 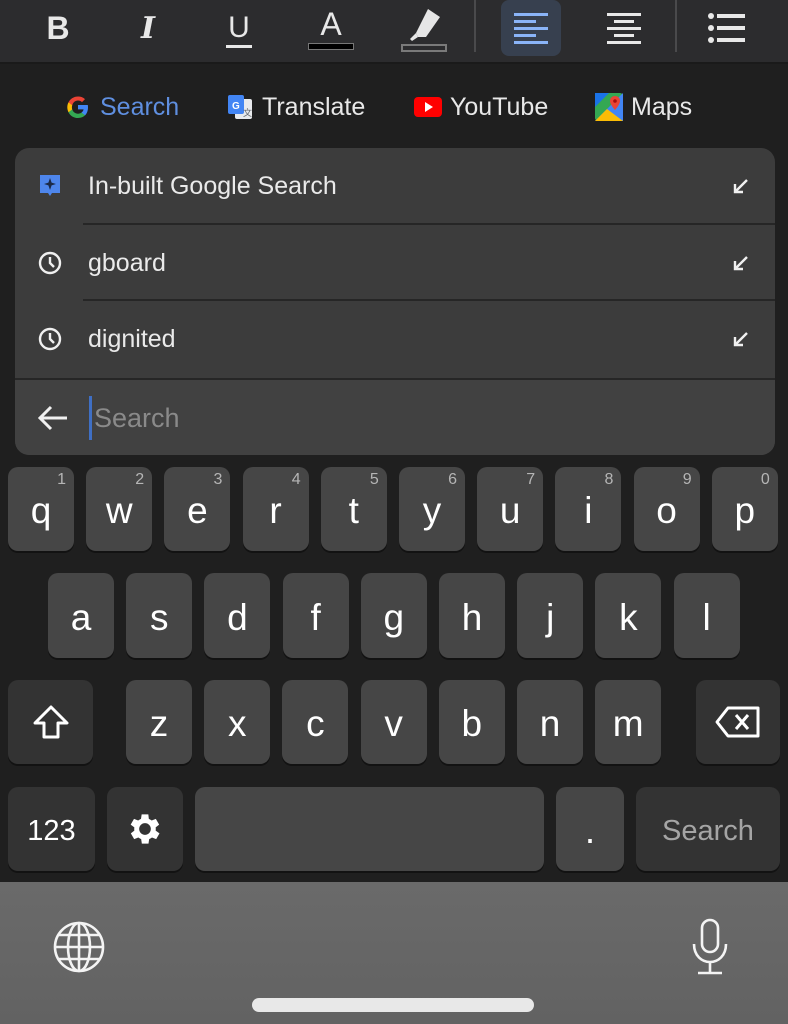 What do you see at coordinates (145, 829) in the screenshot?
I see `settings-key` at bounding box center [145, 829].